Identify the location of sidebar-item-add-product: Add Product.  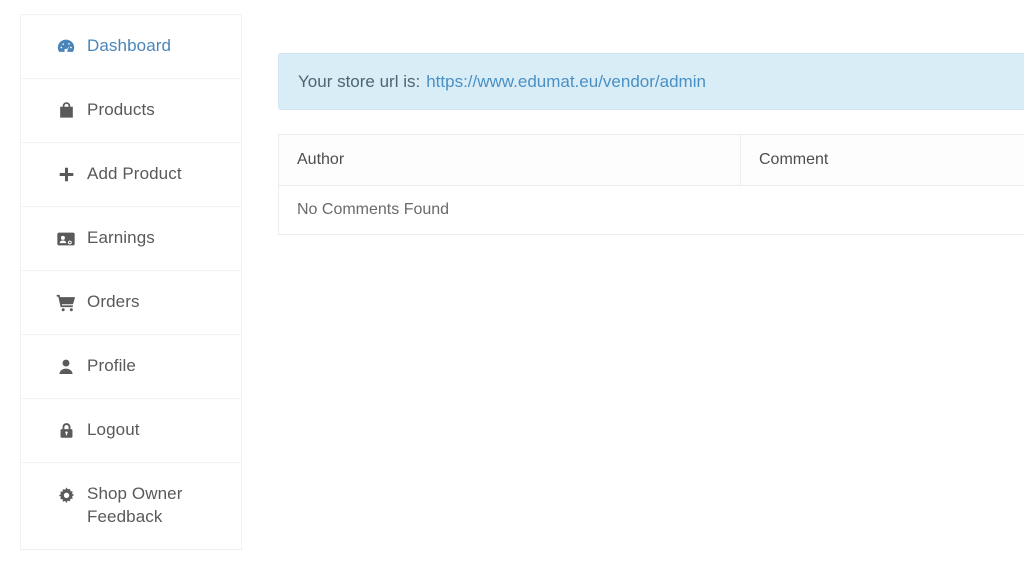
(131, 174).